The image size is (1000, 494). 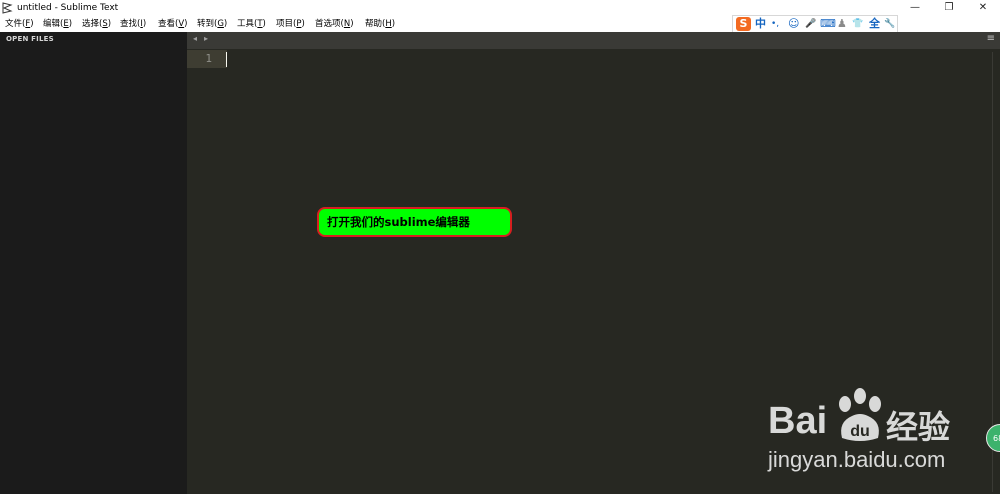 I want to click on menu-preferences: 首选项(N), so click(x=334, y=24).